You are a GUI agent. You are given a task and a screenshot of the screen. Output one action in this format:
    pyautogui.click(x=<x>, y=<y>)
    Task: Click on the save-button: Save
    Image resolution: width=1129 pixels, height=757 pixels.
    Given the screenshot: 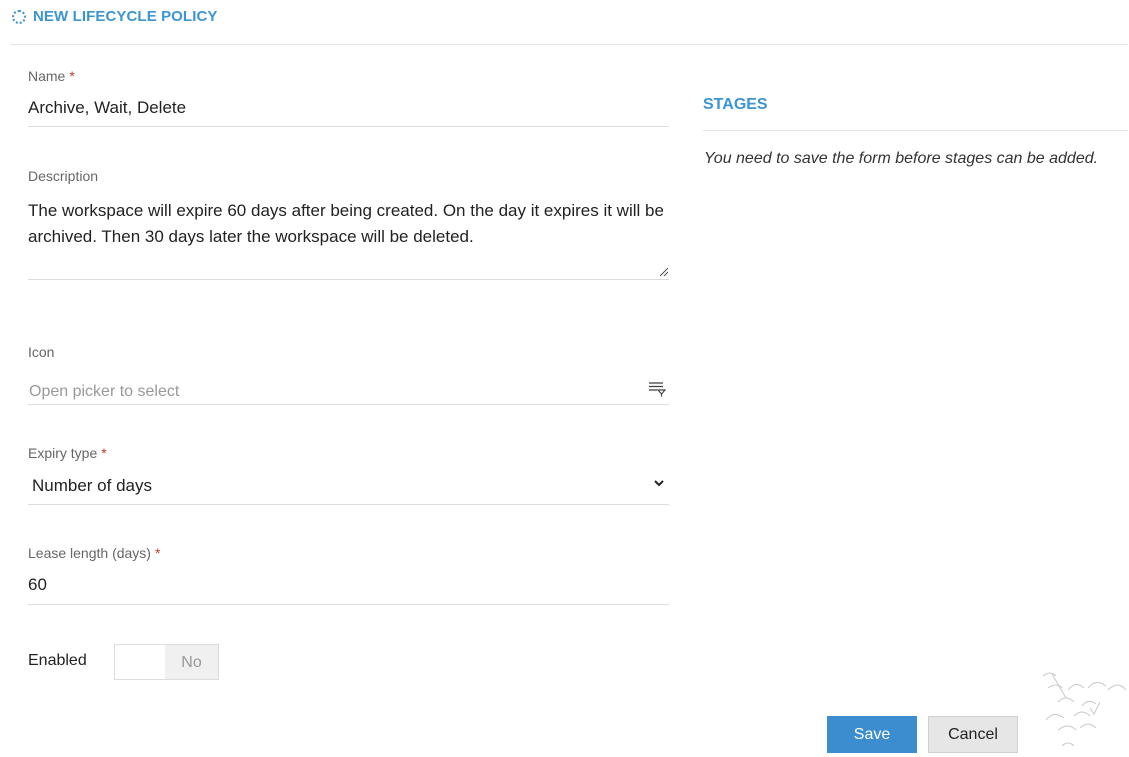 What is the action you would take?
    pyautogui.click(x=872, y=734)
    